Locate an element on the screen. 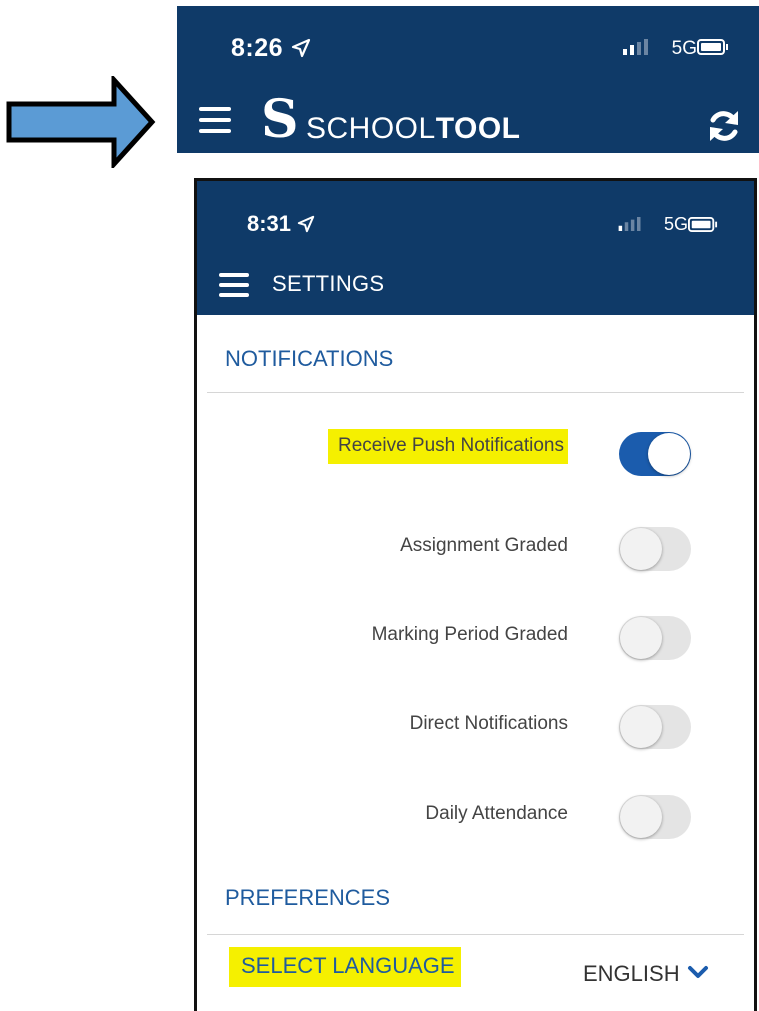  direct-notifications-toggle is located at coordinates (655, 727).